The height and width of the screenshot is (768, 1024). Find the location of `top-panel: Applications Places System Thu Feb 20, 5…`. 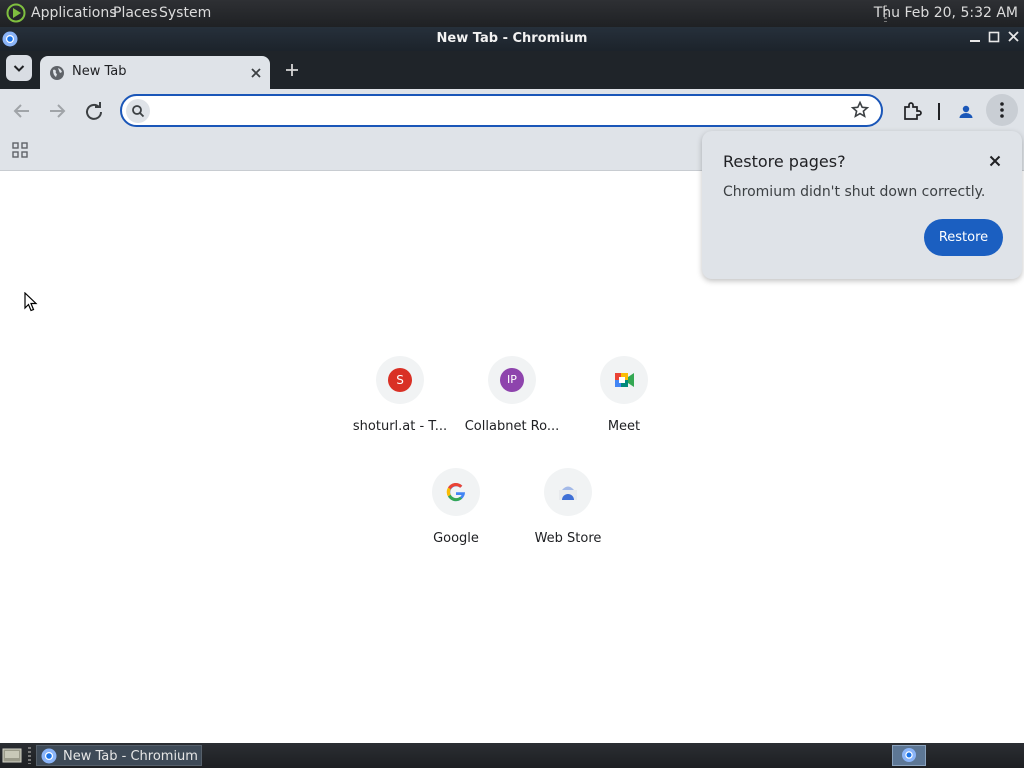

top-panel: Applications Places System Thu Feb 20, 5… is located at coordinates (512, 13).